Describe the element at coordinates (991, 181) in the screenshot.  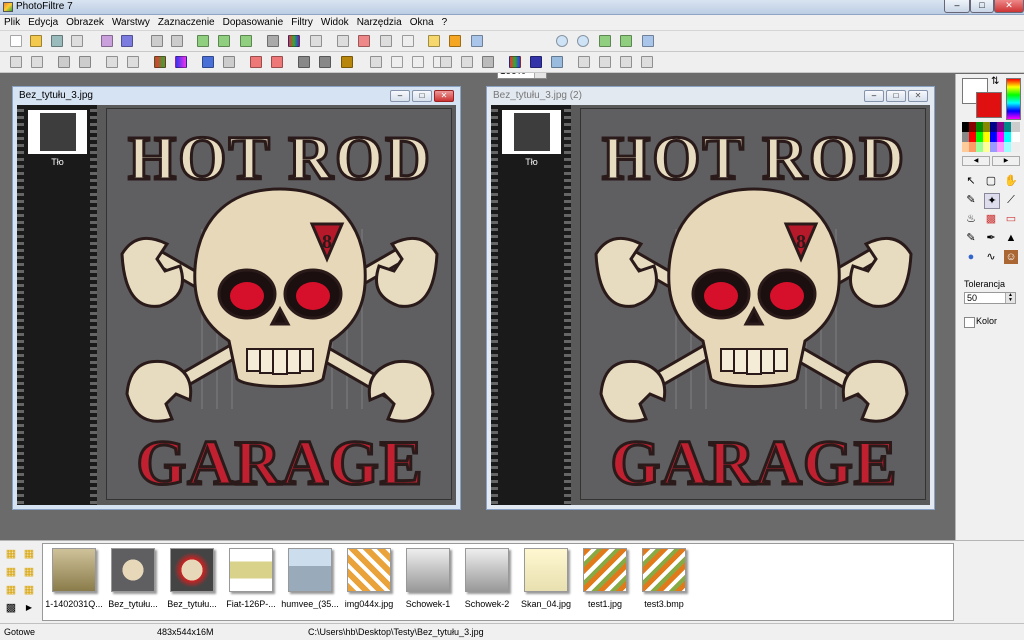
I see `select-tool-icon: ▢` at that location.